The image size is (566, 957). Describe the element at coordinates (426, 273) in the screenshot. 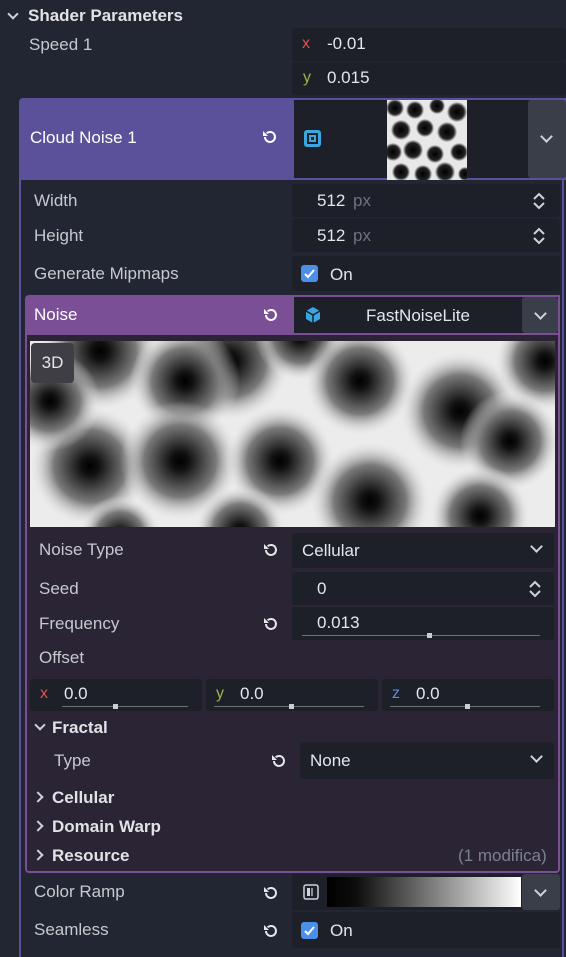

I see `mipmaps-checkbox: On` at that location.